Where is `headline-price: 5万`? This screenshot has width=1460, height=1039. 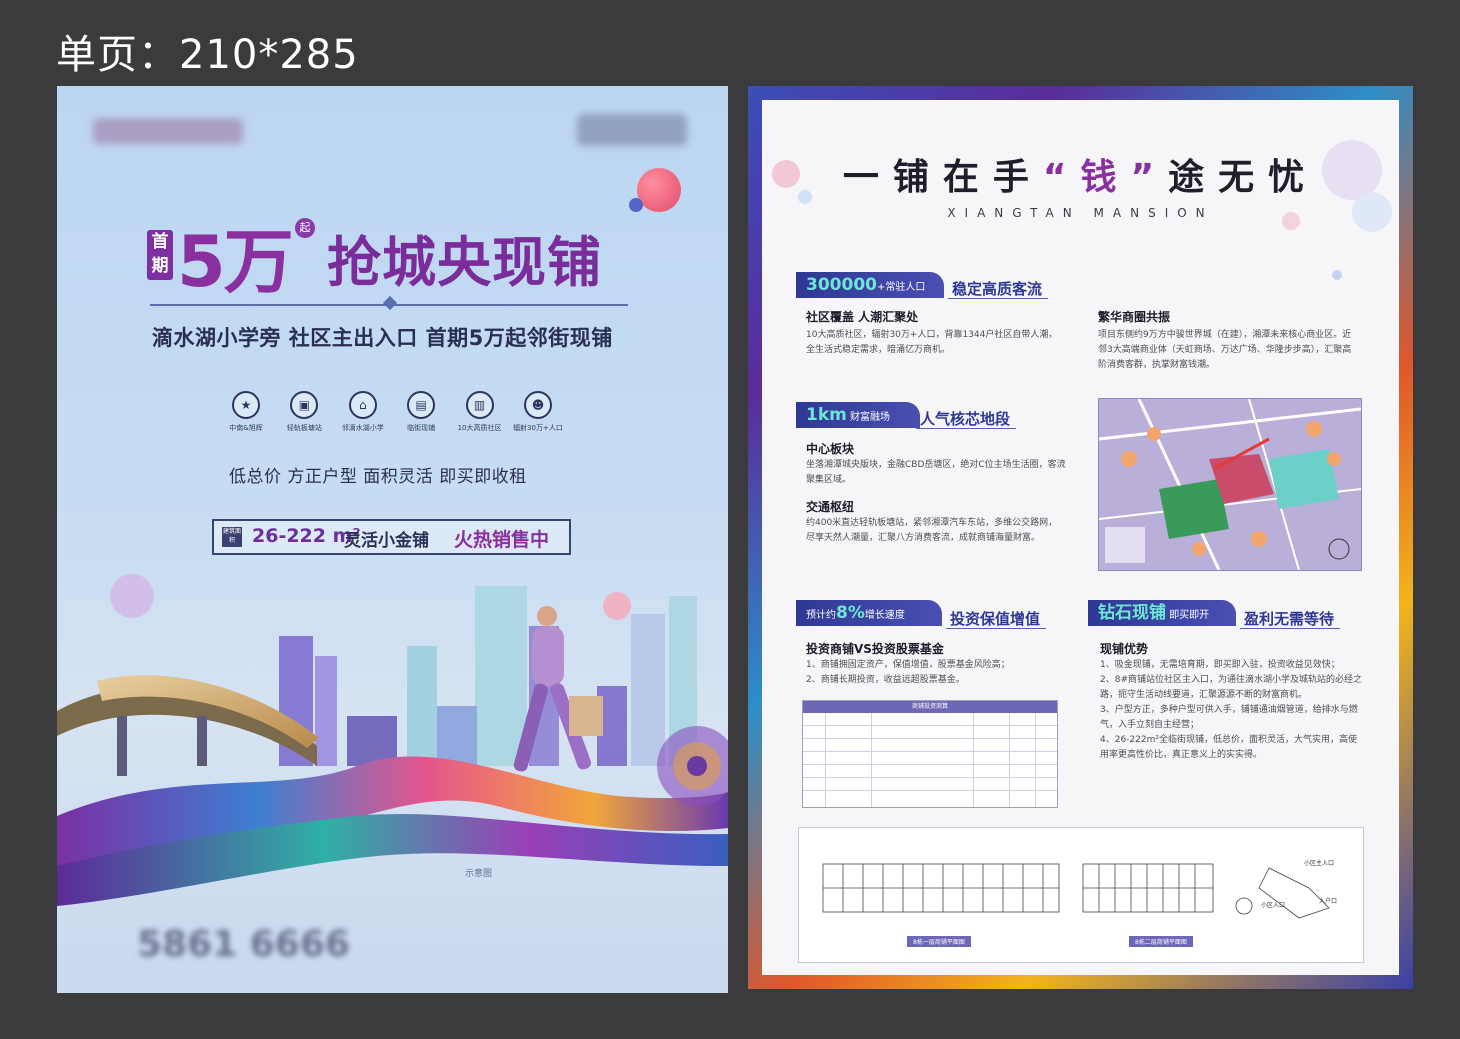 headline-price: 5万 is located at coordinates (235, 262).